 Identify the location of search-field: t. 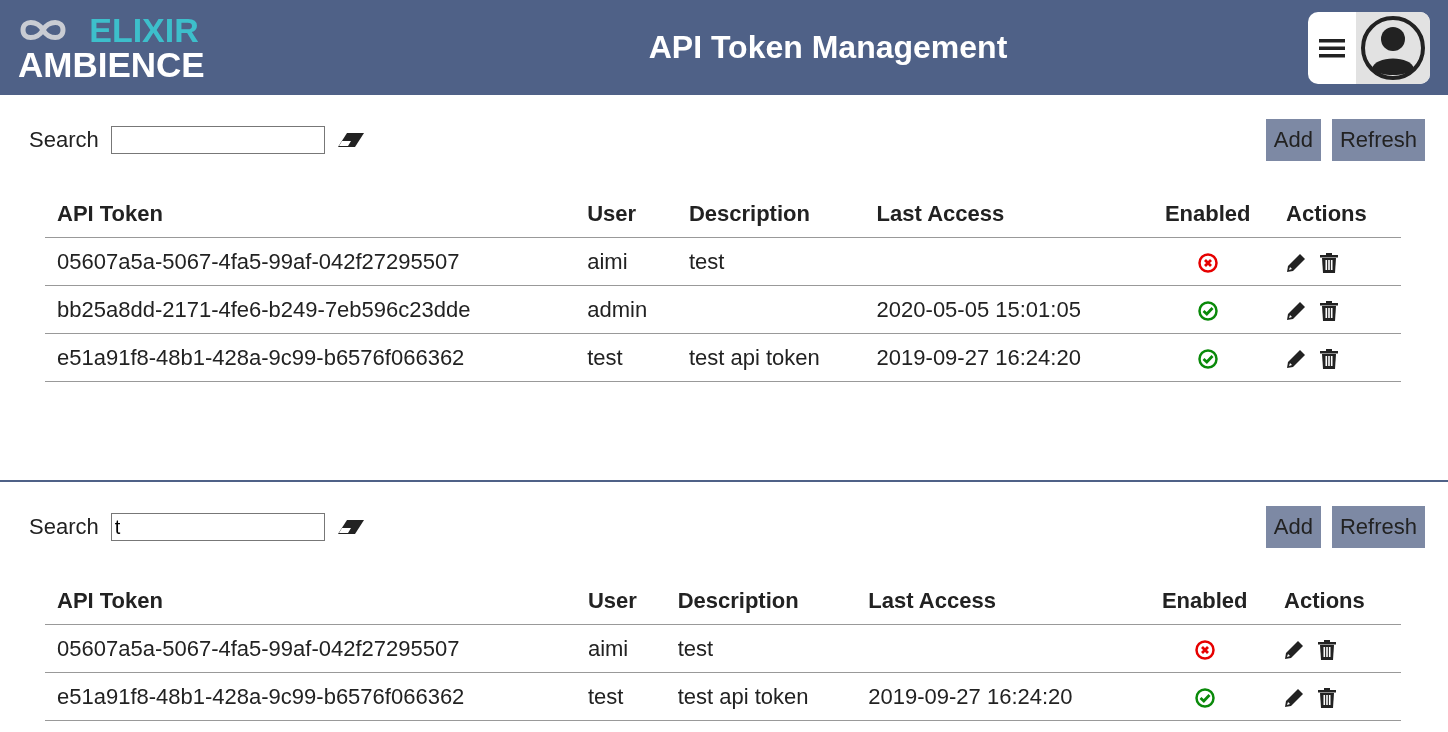
(217, 527).